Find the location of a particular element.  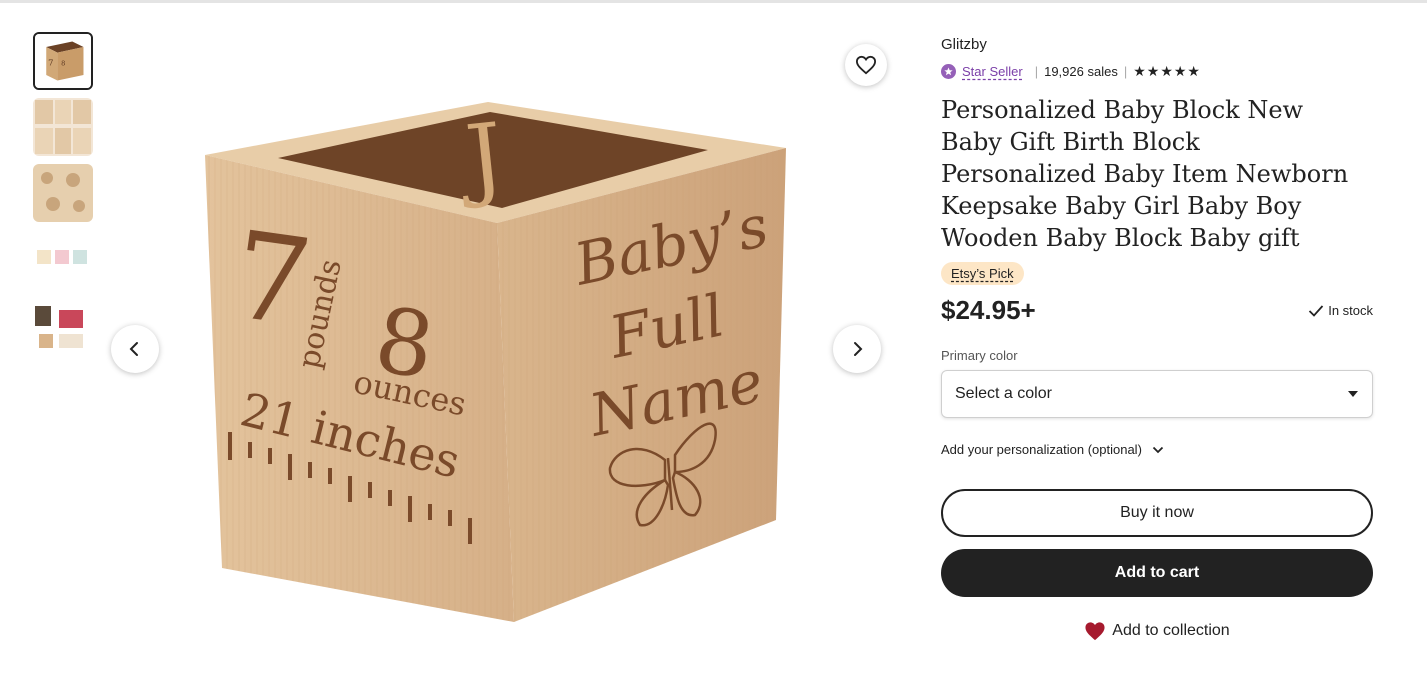

add-to-collection-button: Add to collection is located at coordinates (1157, 631).